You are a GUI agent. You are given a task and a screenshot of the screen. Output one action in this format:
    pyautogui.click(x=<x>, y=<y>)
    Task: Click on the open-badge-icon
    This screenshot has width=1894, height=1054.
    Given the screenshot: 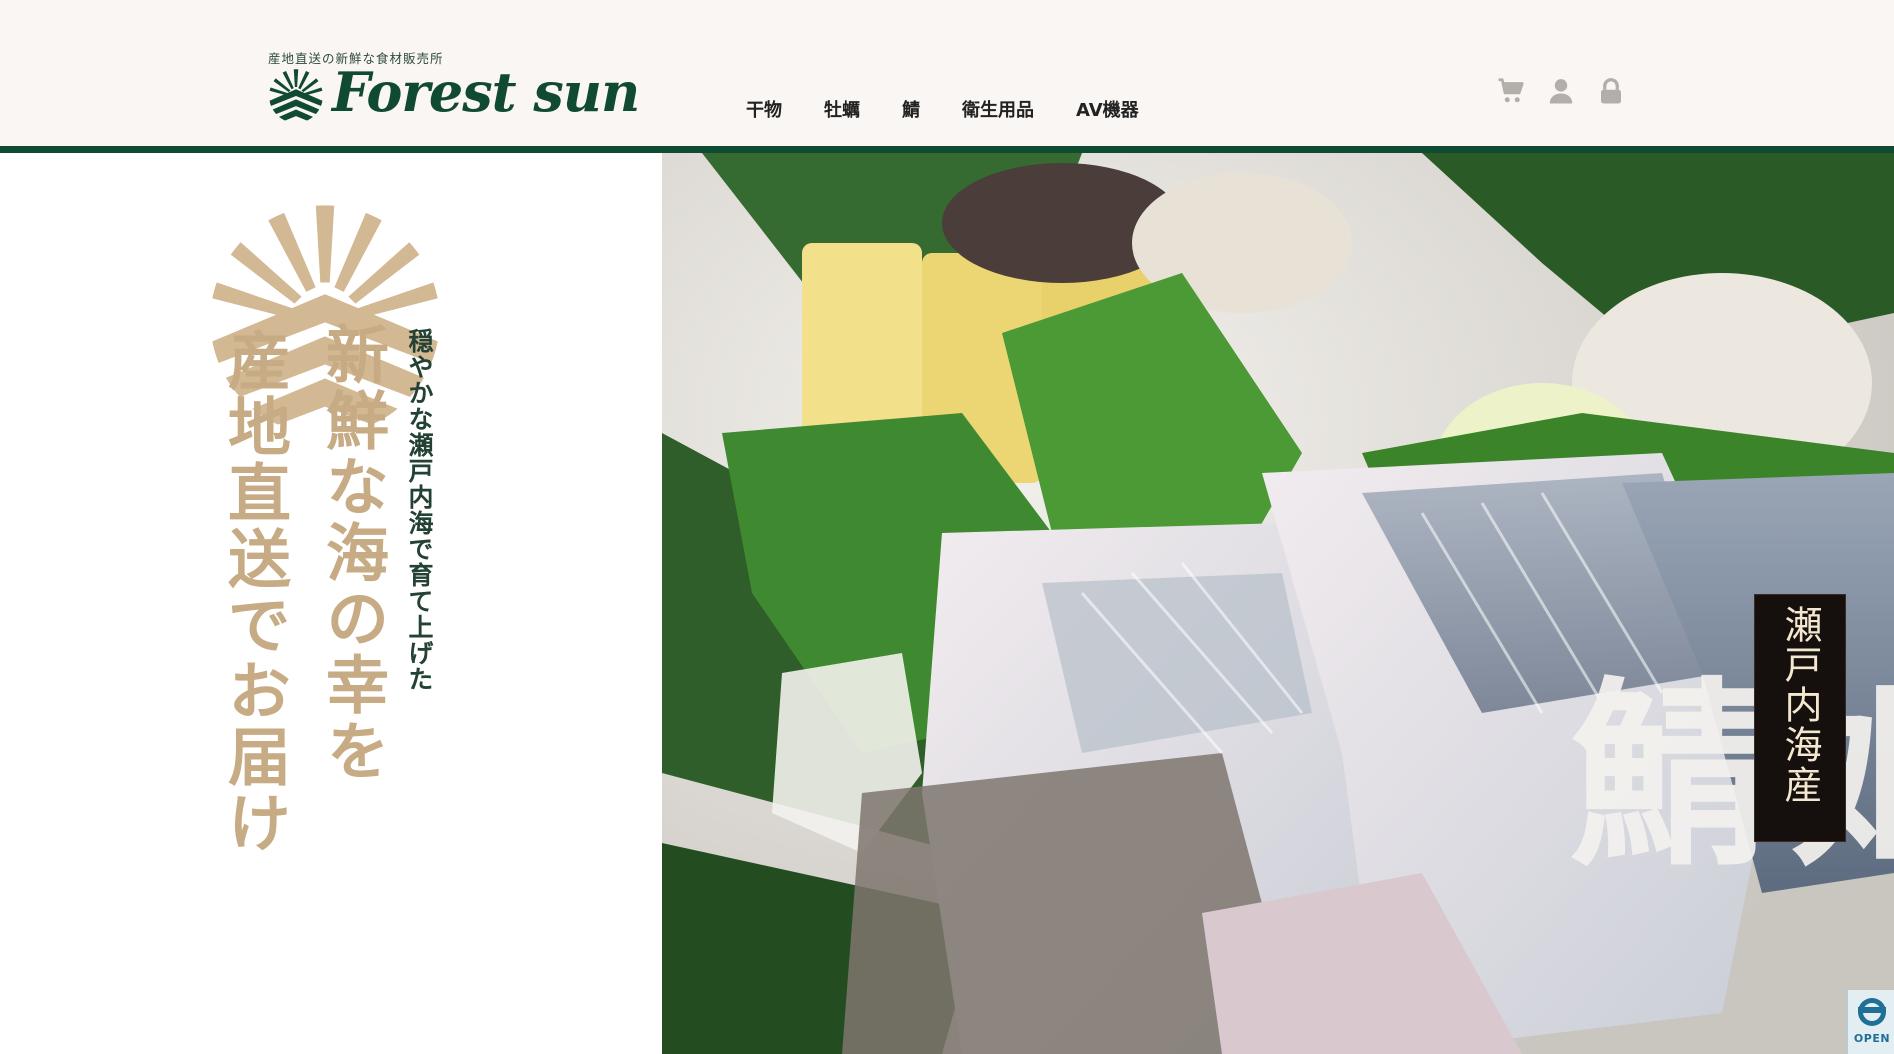 What is the action you would take?
    pyautogui.click(x=1872, y=1012)
    